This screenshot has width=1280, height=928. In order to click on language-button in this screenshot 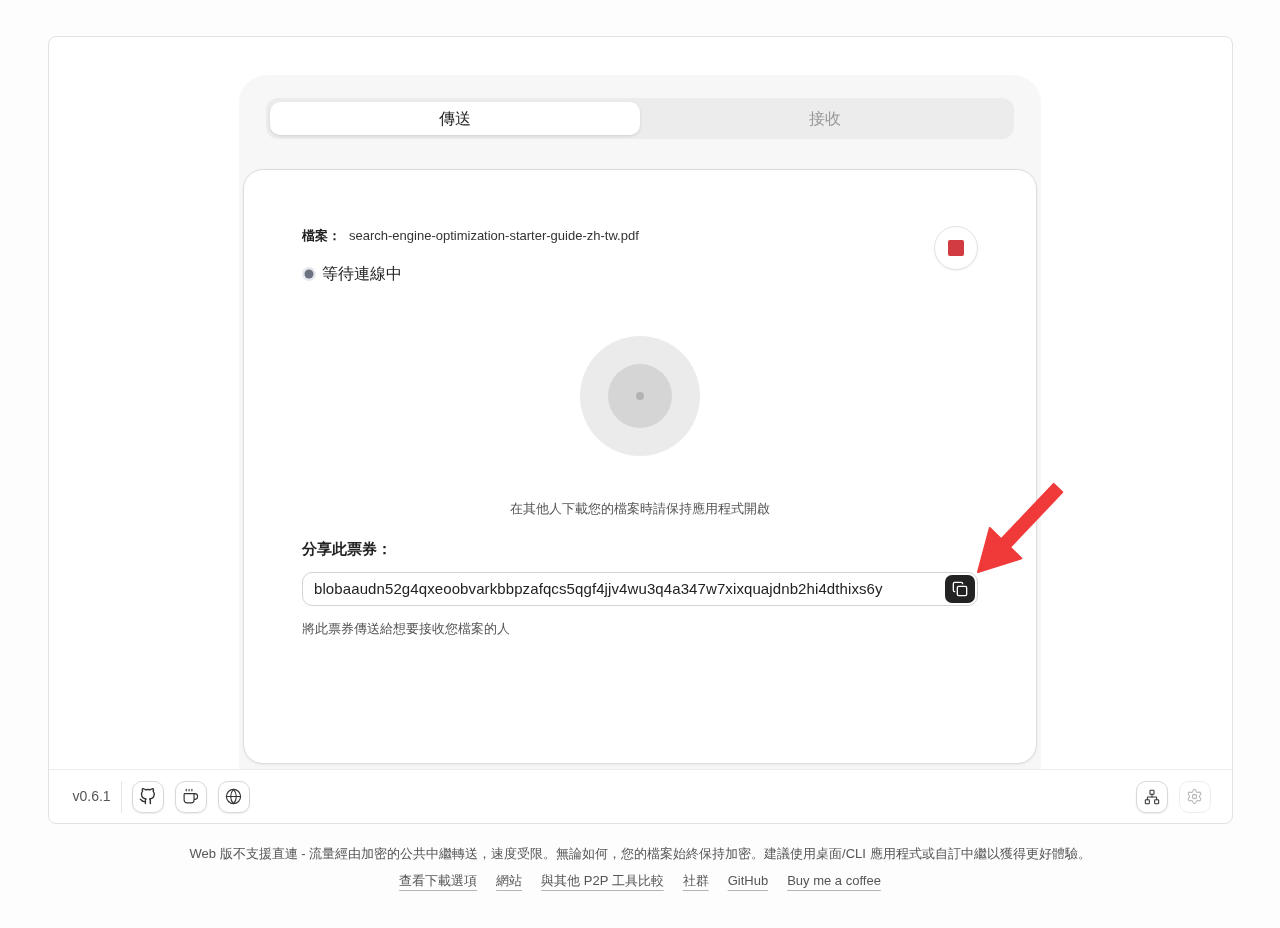, I will do `click(233, 796)`.